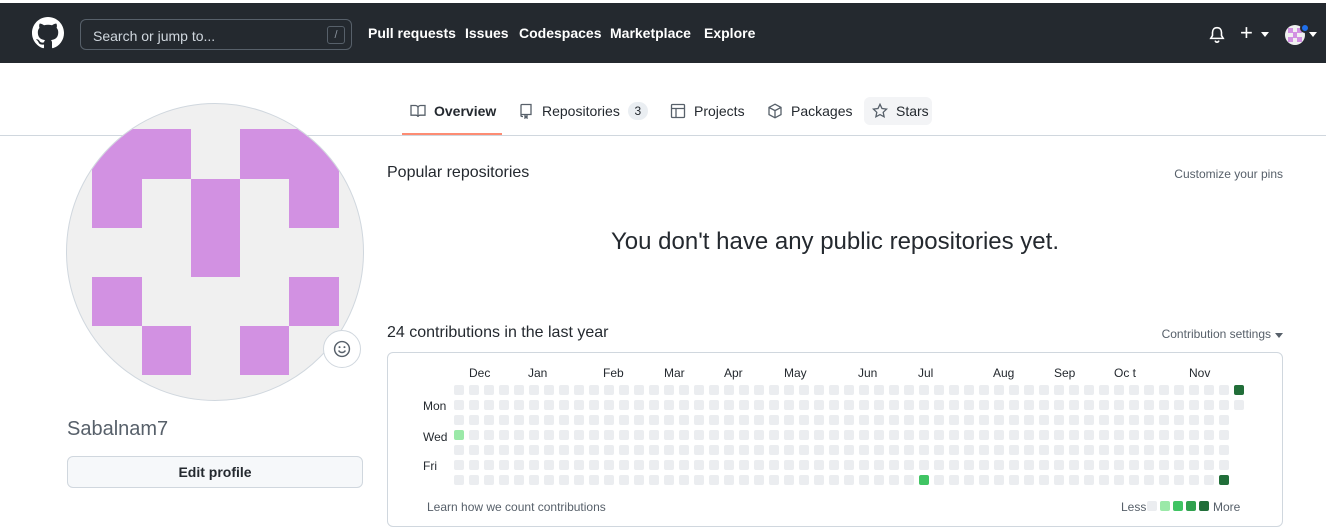 Image resolution: width=1326 pixels, height=532 pixels. What do you see at coordinates (1246, 33) in the screenshot?
I see `create-new-button: +` at bounding box center [1246, 33].